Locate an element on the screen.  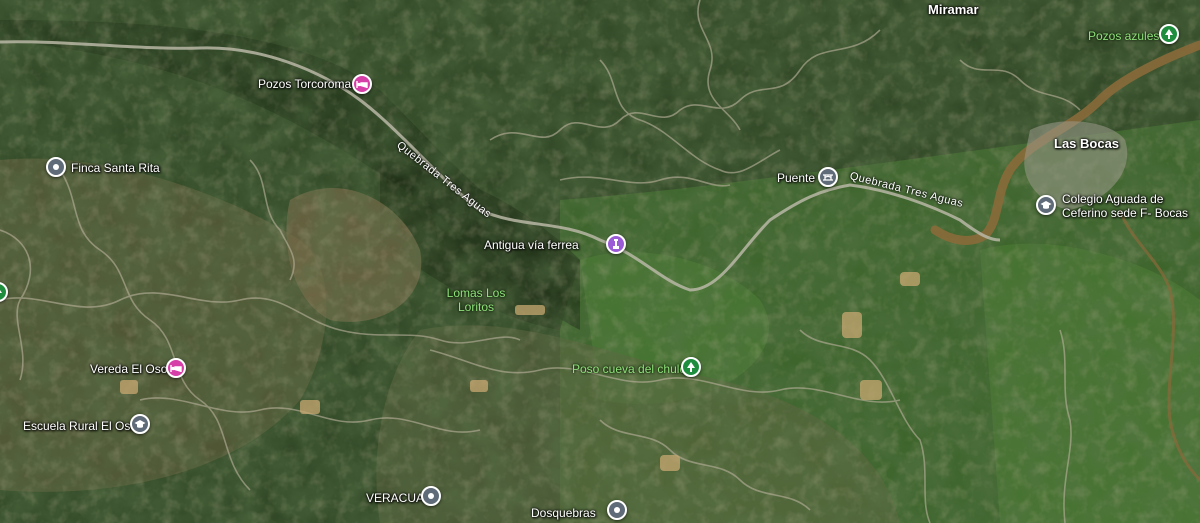
poi-label-finca-santa-rita: Finca Santa Rita is located at coordinates (115, 168).